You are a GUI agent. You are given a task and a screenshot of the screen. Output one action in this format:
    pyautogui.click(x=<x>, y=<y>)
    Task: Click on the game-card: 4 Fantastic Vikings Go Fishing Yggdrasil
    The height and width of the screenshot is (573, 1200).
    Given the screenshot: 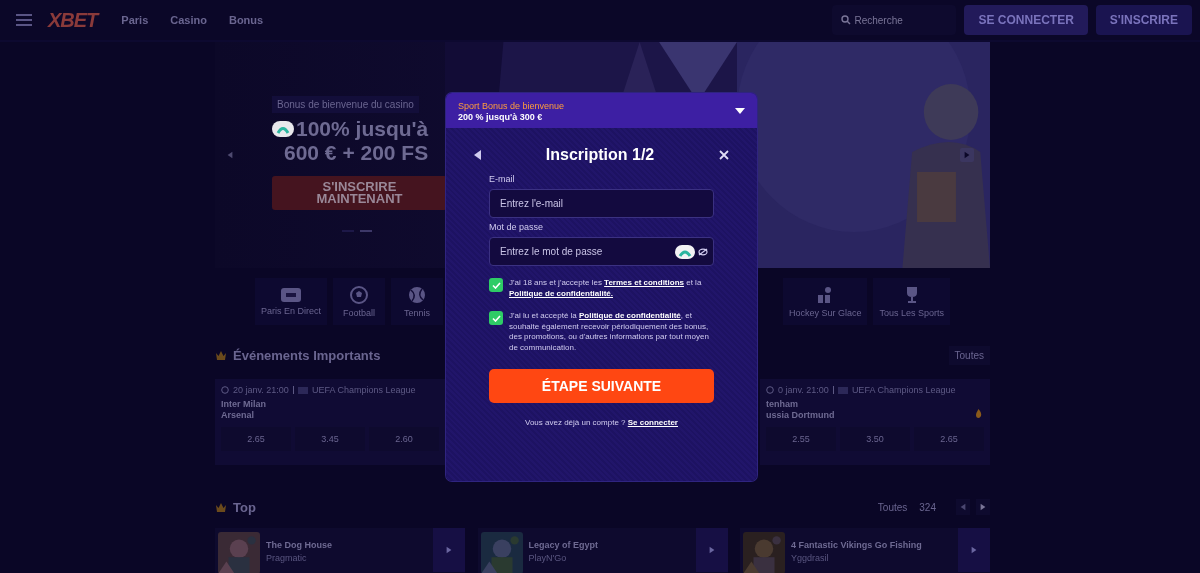 What is the action you would take?
    pyautogui.click(x=865, y=550)
    